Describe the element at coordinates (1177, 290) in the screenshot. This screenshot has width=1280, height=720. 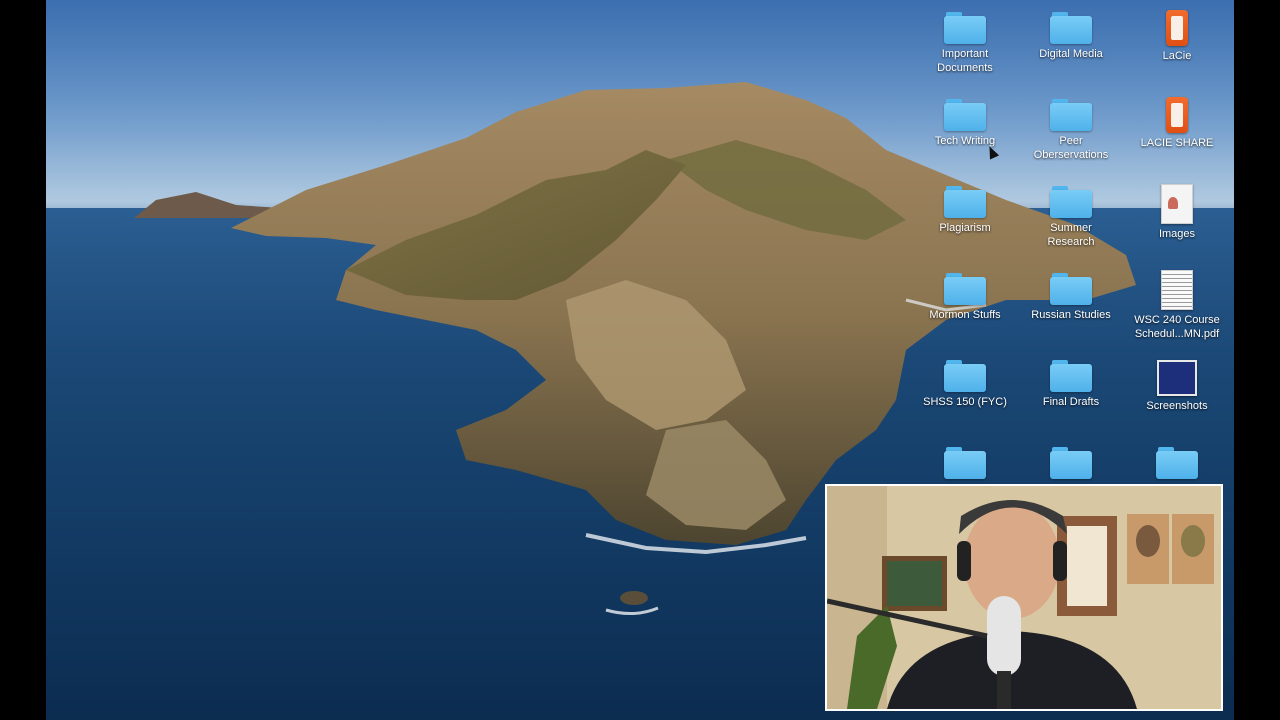
I see `pdf-document-icon` at that location.